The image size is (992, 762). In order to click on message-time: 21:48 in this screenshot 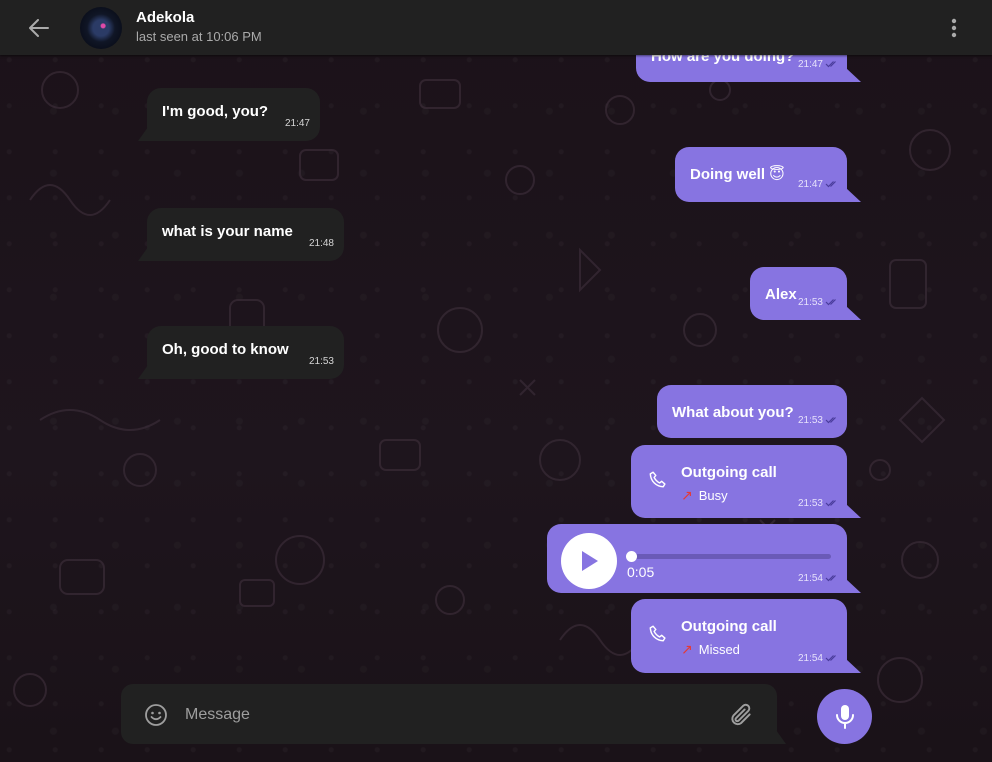, I will do `click(321, 243)`.